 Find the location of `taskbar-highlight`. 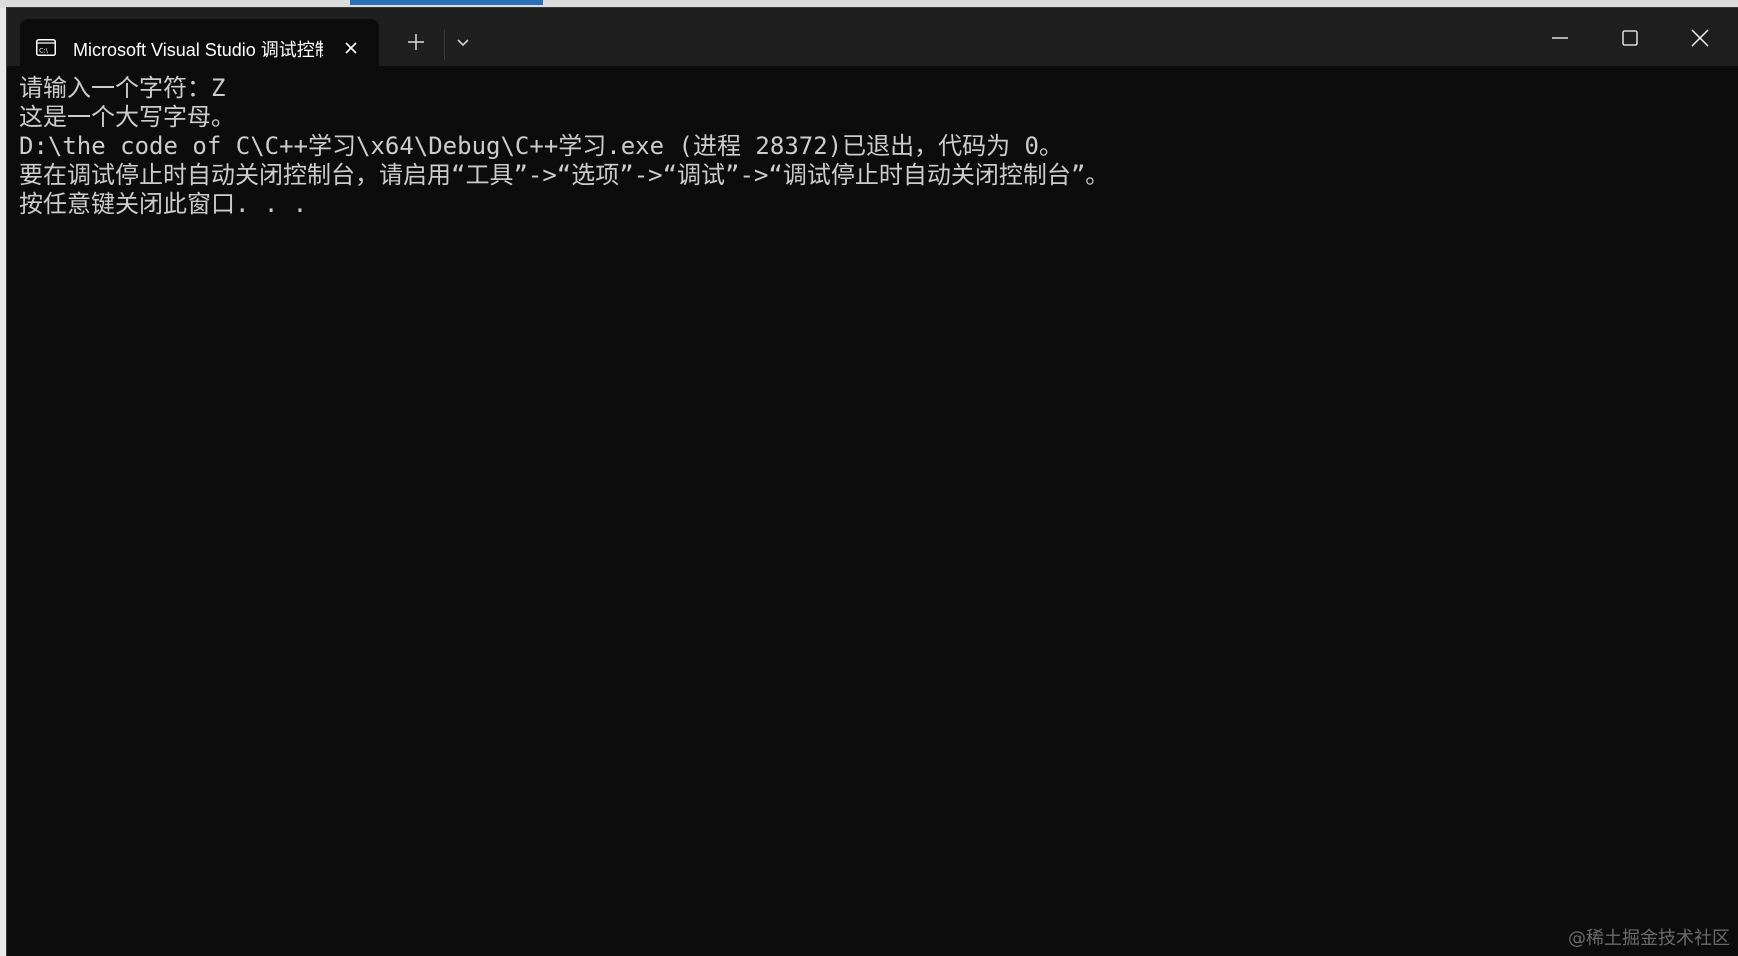

taskbar-highlight is located at coordinates (446, 2).